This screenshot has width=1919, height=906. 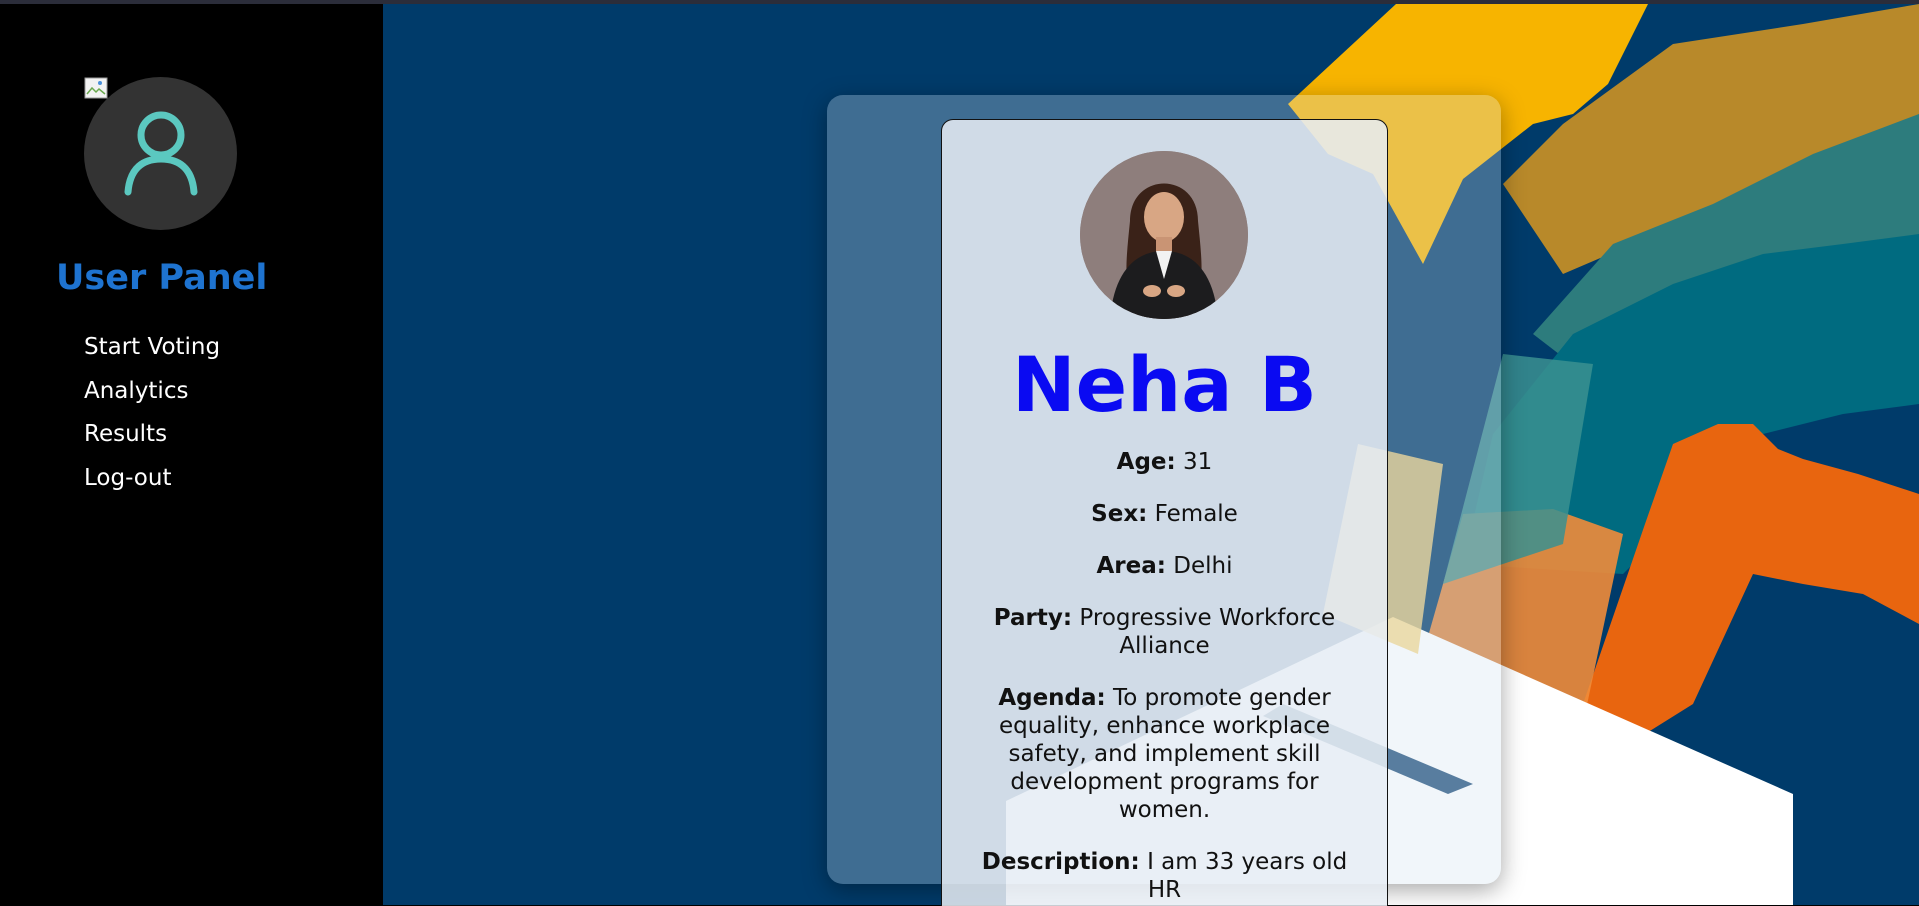 I want to click on field-party: Party: Progressive Workforce Alliance, so click(x=1164, y=632).